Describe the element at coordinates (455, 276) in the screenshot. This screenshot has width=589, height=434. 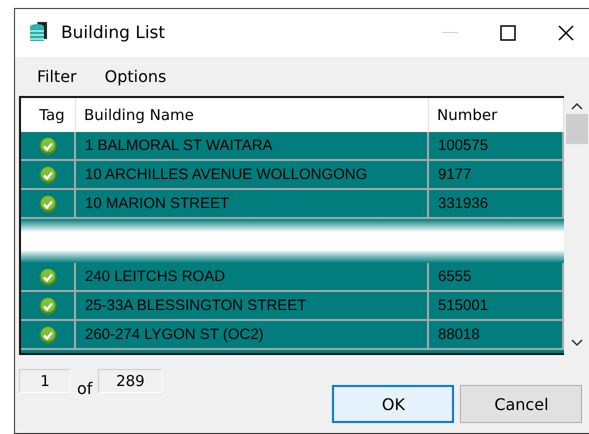
I see `table-cell: 6555` at that location.